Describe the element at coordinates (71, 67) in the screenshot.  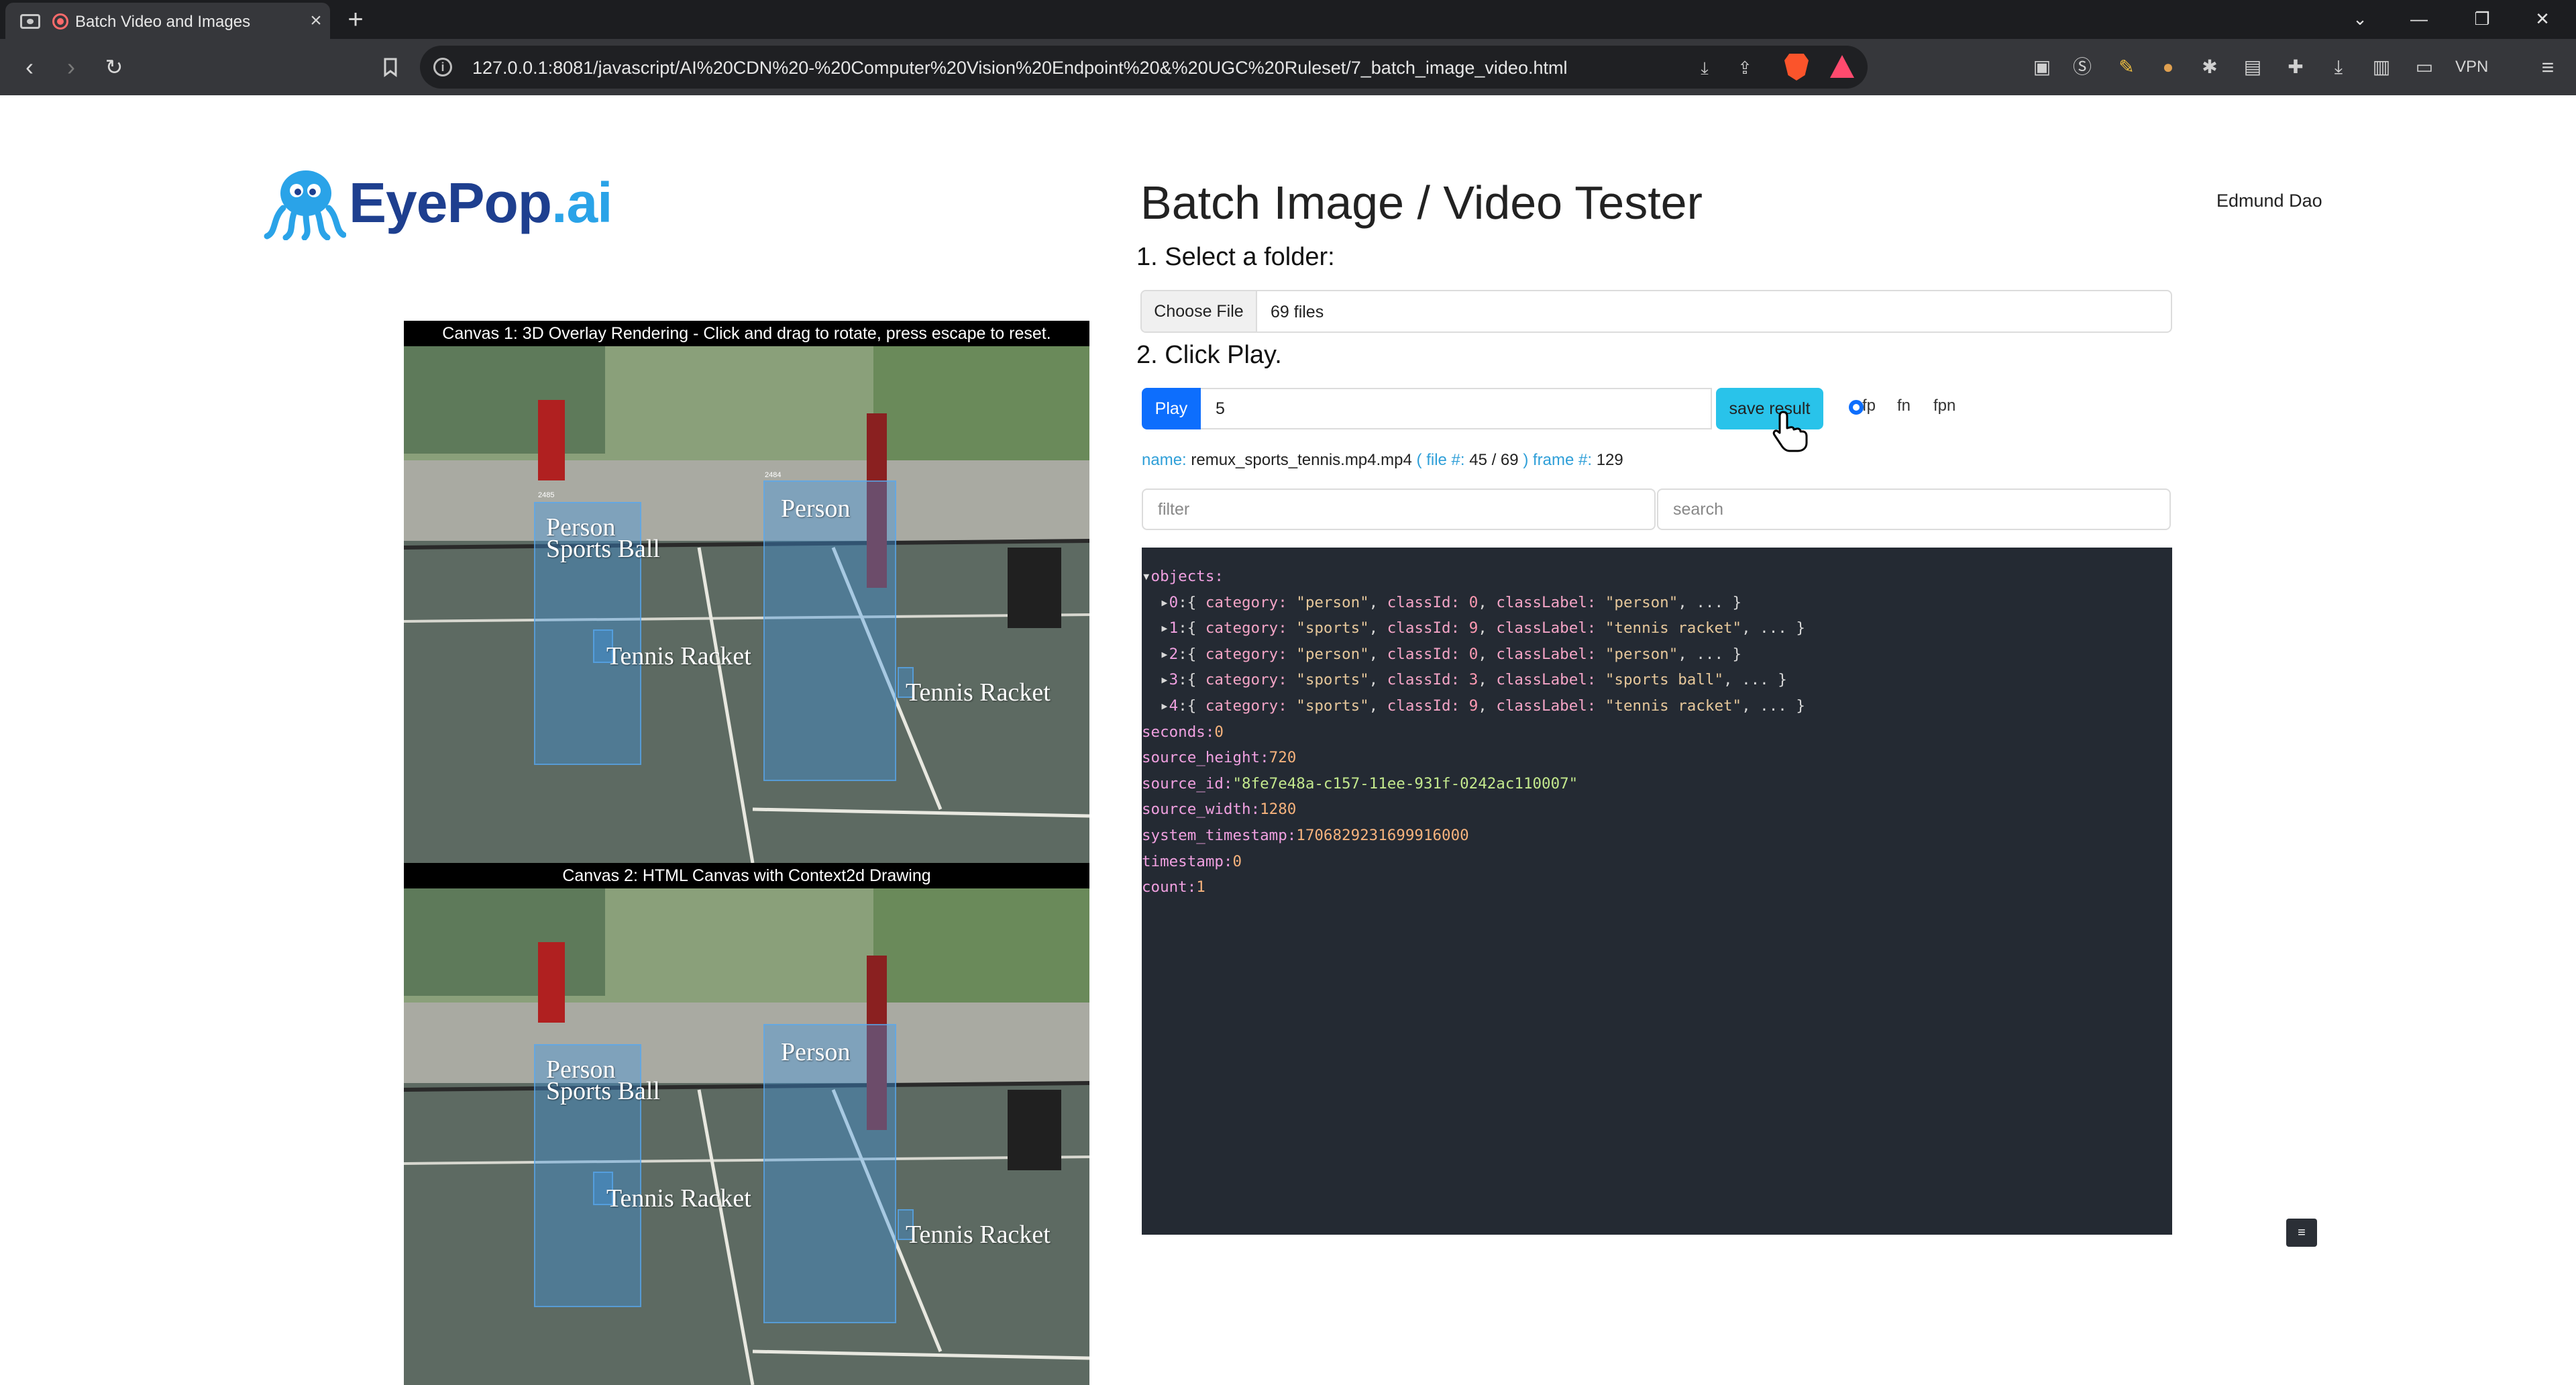
I see `forward-button: ›` at that location.